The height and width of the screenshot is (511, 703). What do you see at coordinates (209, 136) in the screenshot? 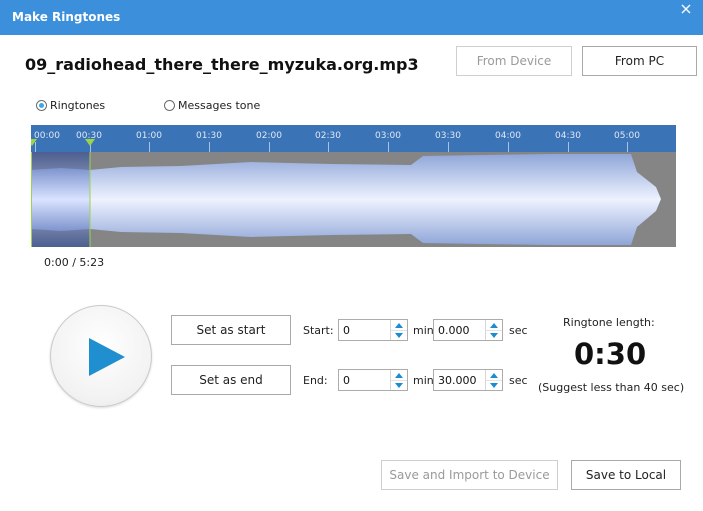
I see `timeline-tick: 01:30` at bounding box center [209, 136].